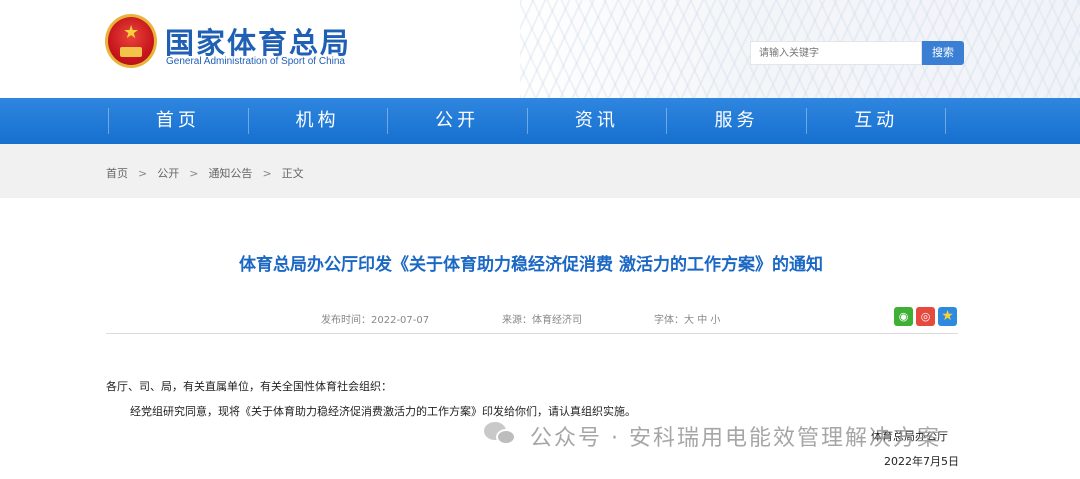 This screenshot has width=1080, height=479. Describe the element at coordinates (597, 121) in the screenshot. I see `nav-item-news: 资讯` at that location.